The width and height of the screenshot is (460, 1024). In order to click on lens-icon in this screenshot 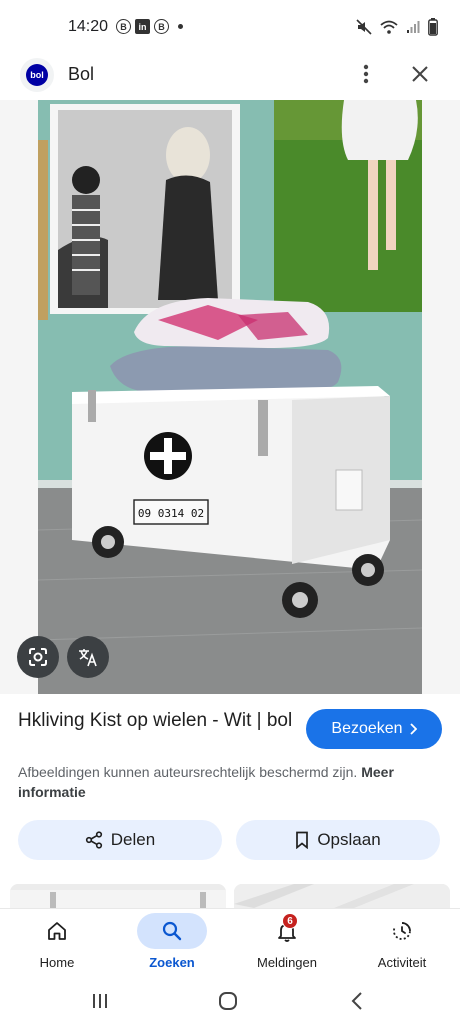, I will do `click(38, 657)`.